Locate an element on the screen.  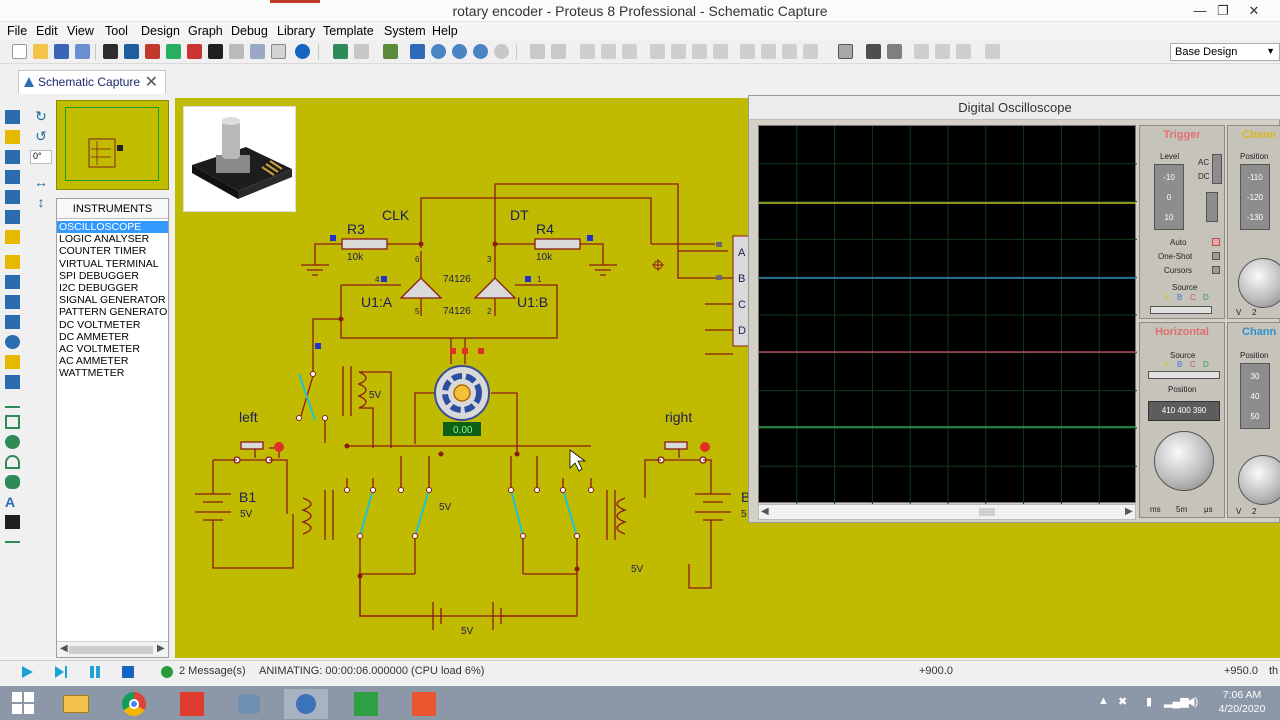
doc-icon is located at coordinates (278, 51).